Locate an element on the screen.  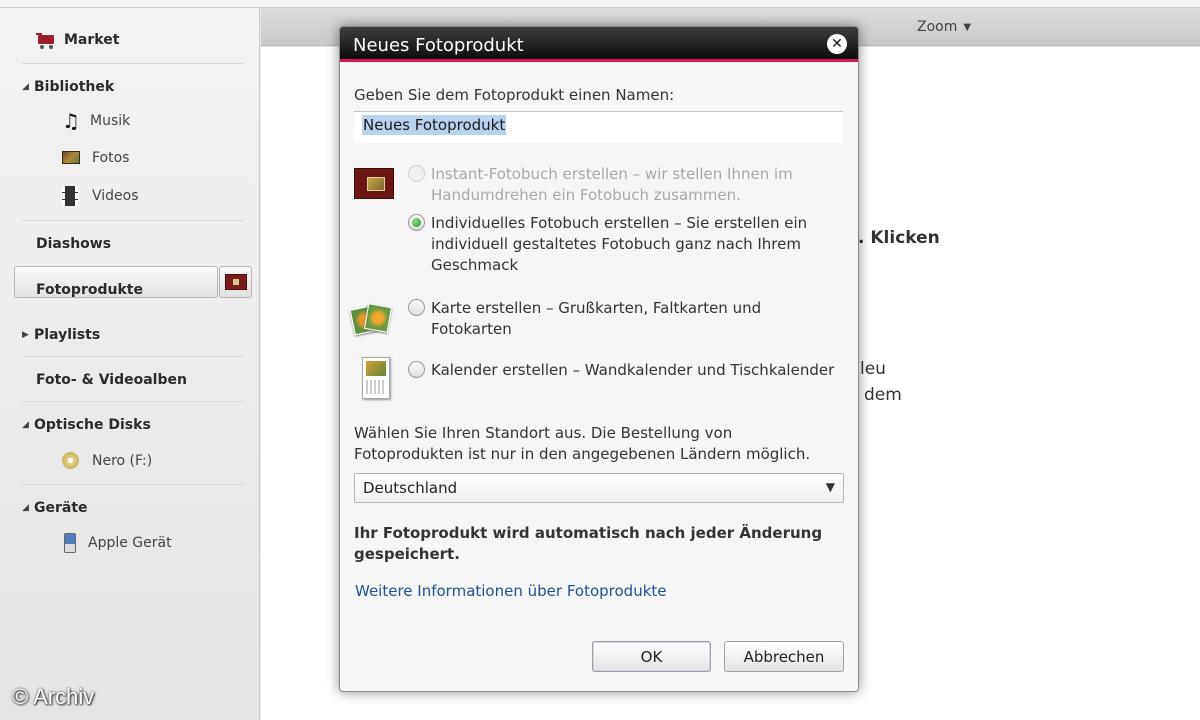
product-name-value: Neues Fotoprodukt is located at coordinates (434, 125).